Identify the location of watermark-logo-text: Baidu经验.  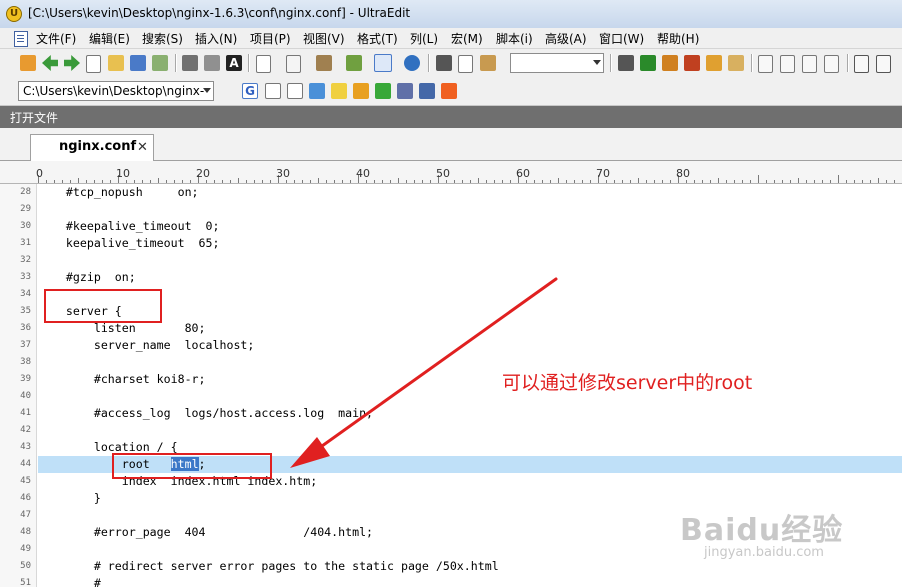
(762, 530).